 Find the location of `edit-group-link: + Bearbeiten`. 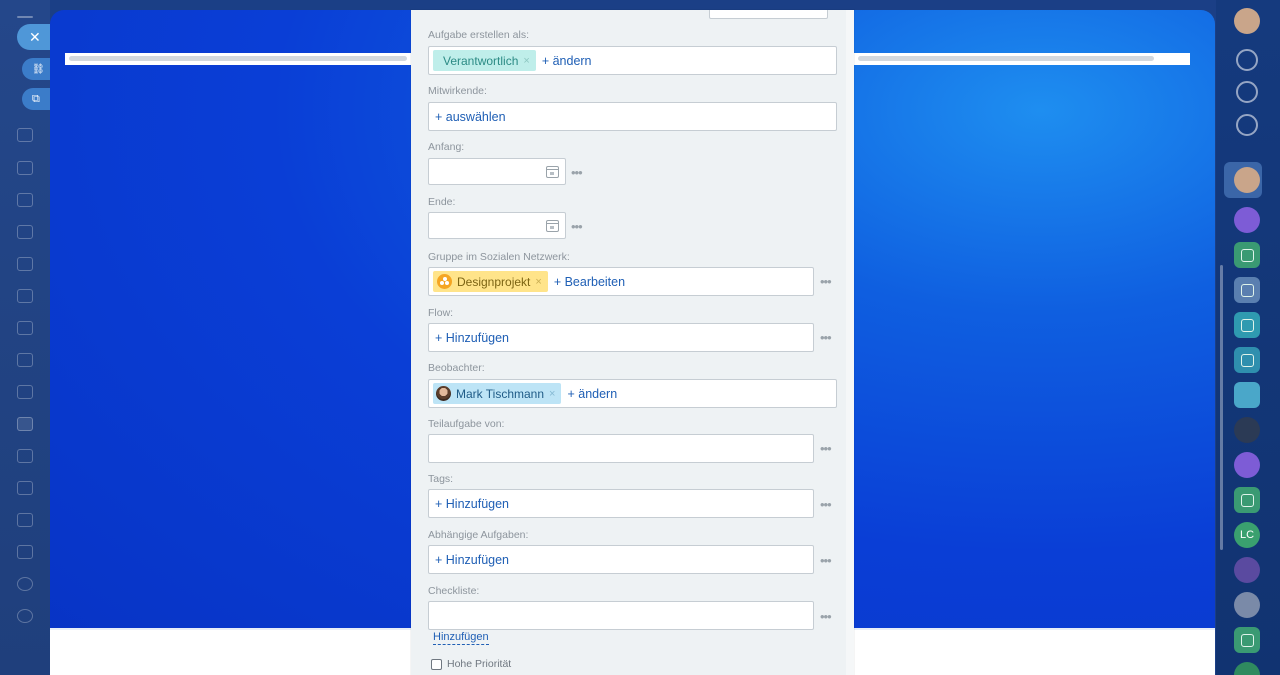

edit-group-link: + Bearbeiten is located at coordinates (588, 282).